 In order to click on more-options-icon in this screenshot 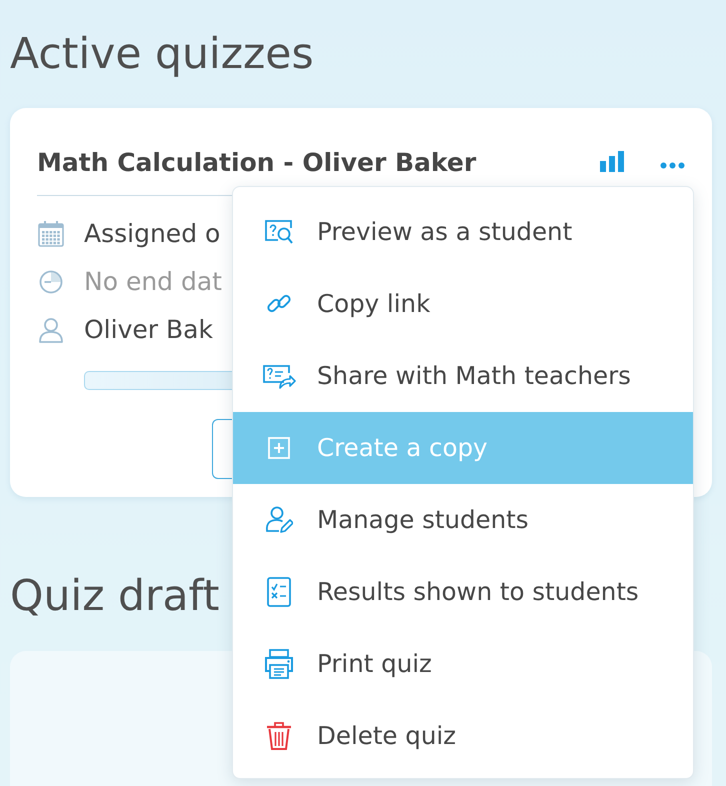, I will do `click(672, 165)`.